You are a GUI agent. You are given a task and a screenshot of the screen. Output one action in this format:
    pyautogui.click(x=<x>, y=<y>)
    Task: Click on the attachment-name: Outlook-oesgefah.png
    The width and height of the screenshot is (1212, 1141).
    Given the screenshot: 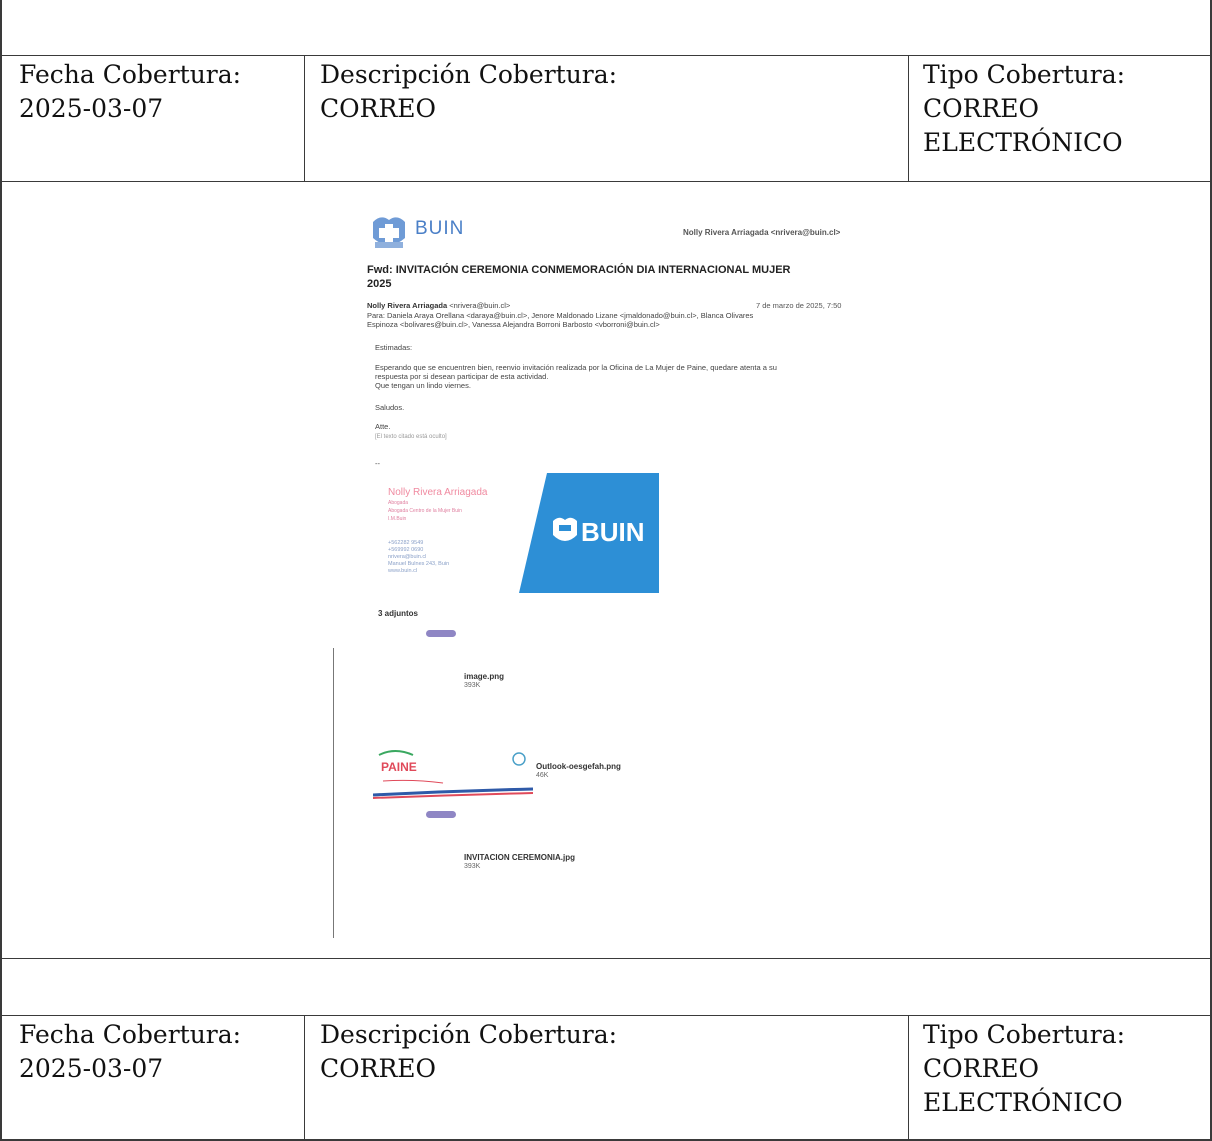 What is the action you would take?
    pyautogui.click(x=578, y=766)
    